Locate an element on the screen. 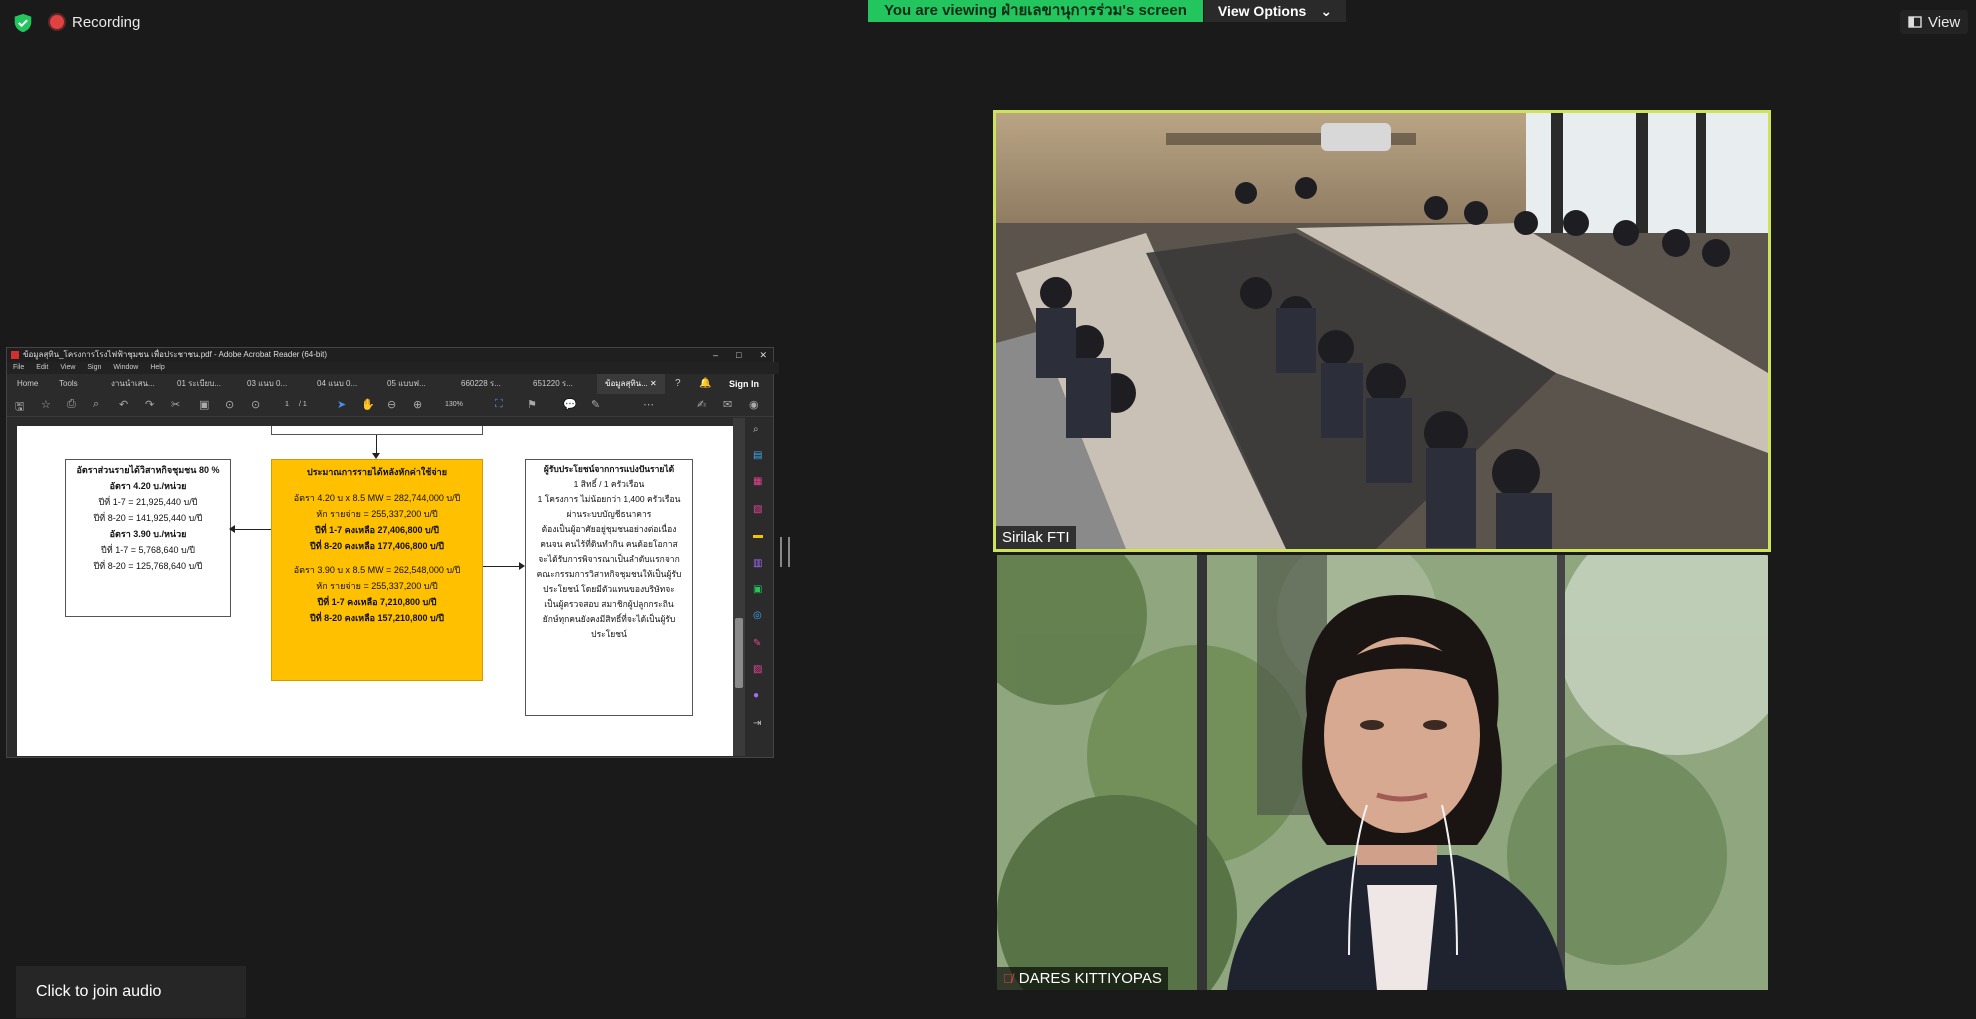 Image resolution: width=1976 pixels, height=1019 pixels. menu-help: Help is located at coordinates (157, 368).